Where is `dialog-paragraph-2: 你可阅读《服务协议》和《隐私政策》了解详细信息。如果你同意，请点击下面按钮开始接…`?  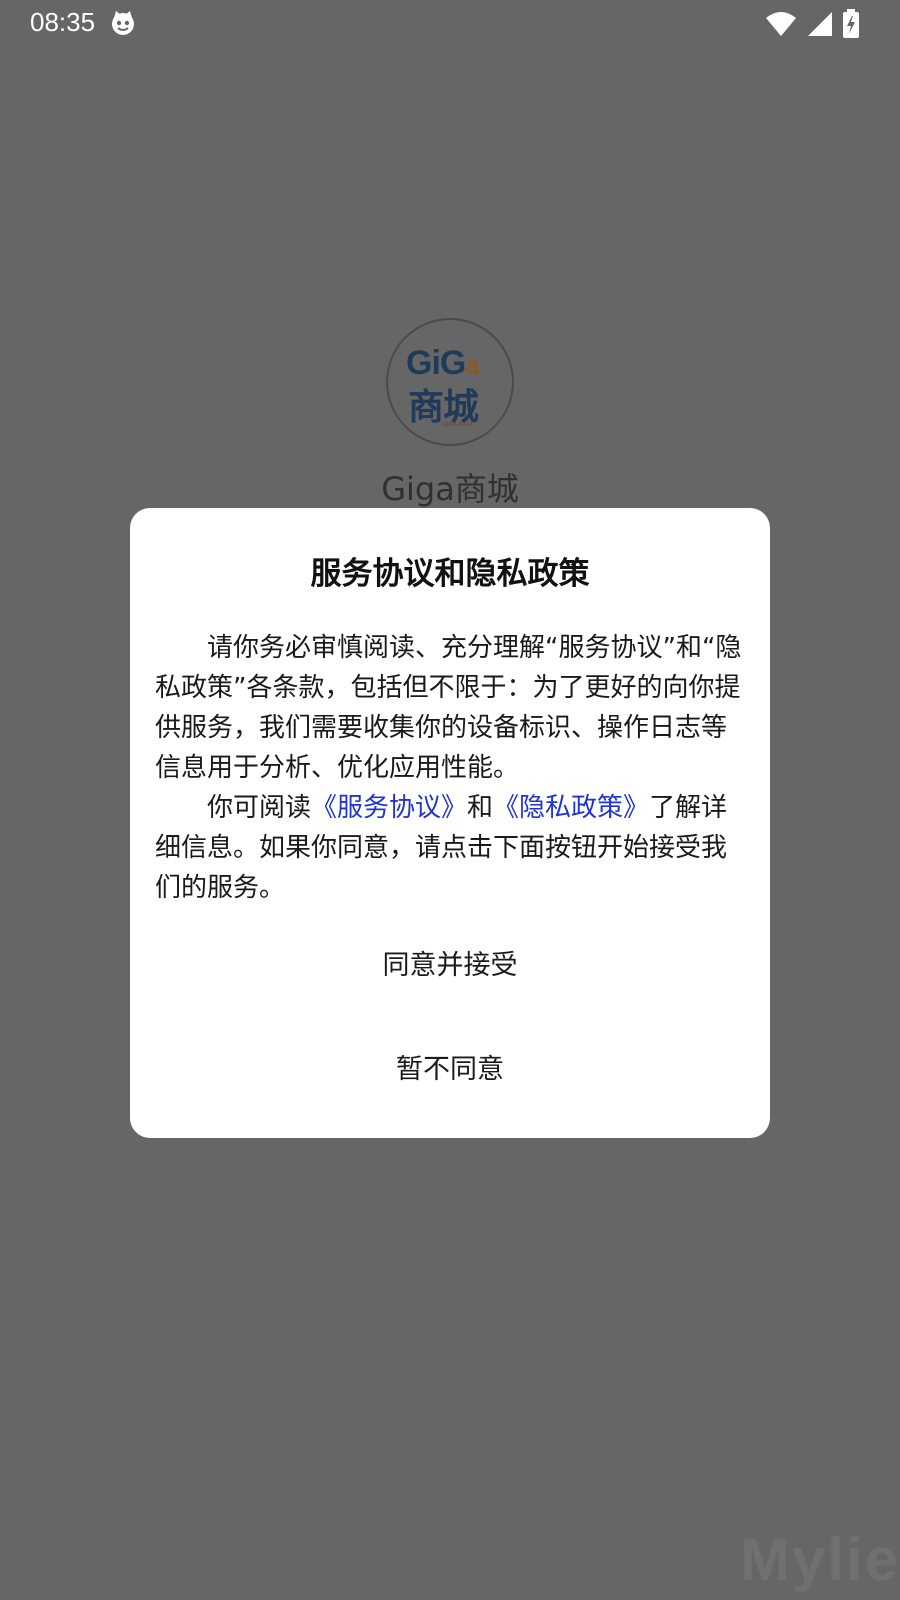
dialog-paragraph-2: 你可阅读《服务协议》和《隐私政策》了解详细信息。如果你同意，请点击下面按钮开始接… is located at coordinates (451, 848).